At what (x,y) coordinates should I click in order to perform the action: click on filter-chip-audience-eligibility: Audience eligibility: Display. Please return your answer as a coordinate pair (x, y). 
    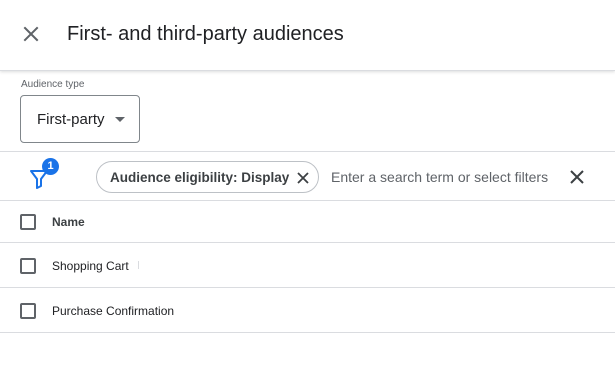
    Looking at the image, I should click on (207, 177).